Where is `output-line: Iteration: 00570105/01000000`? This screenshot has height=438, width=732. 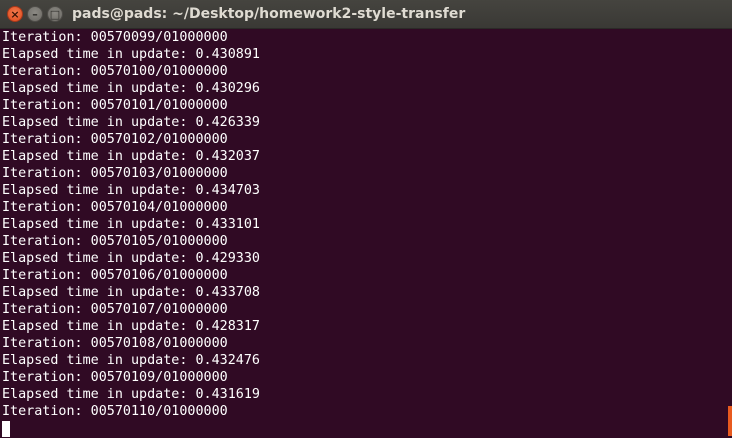
output-line: Iteration: 00570105/01000000 is located at coordinates (115, 241).